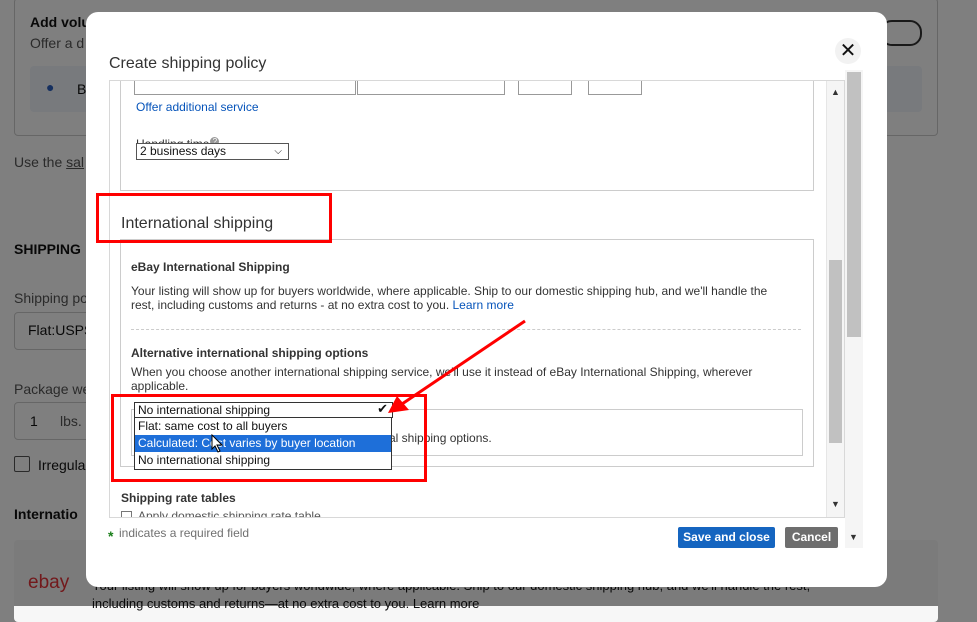 This screenshot has height=622, width=977. What do you see at coordinates (197, 223) in the screenshot?
I see `international-shipping-title: International shipping` at bounding box center [197, 223].